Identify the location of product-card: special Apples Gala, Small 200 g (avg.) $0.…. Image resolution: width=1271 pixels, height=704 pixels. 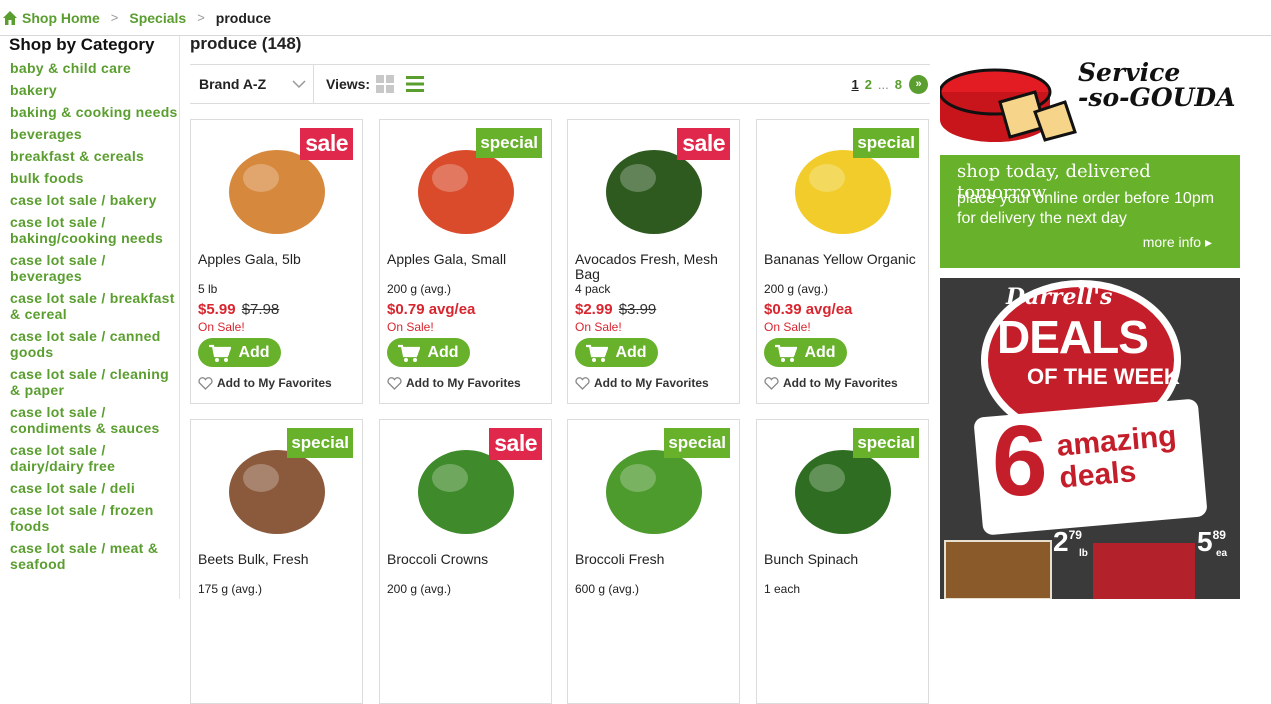
(465, 261).